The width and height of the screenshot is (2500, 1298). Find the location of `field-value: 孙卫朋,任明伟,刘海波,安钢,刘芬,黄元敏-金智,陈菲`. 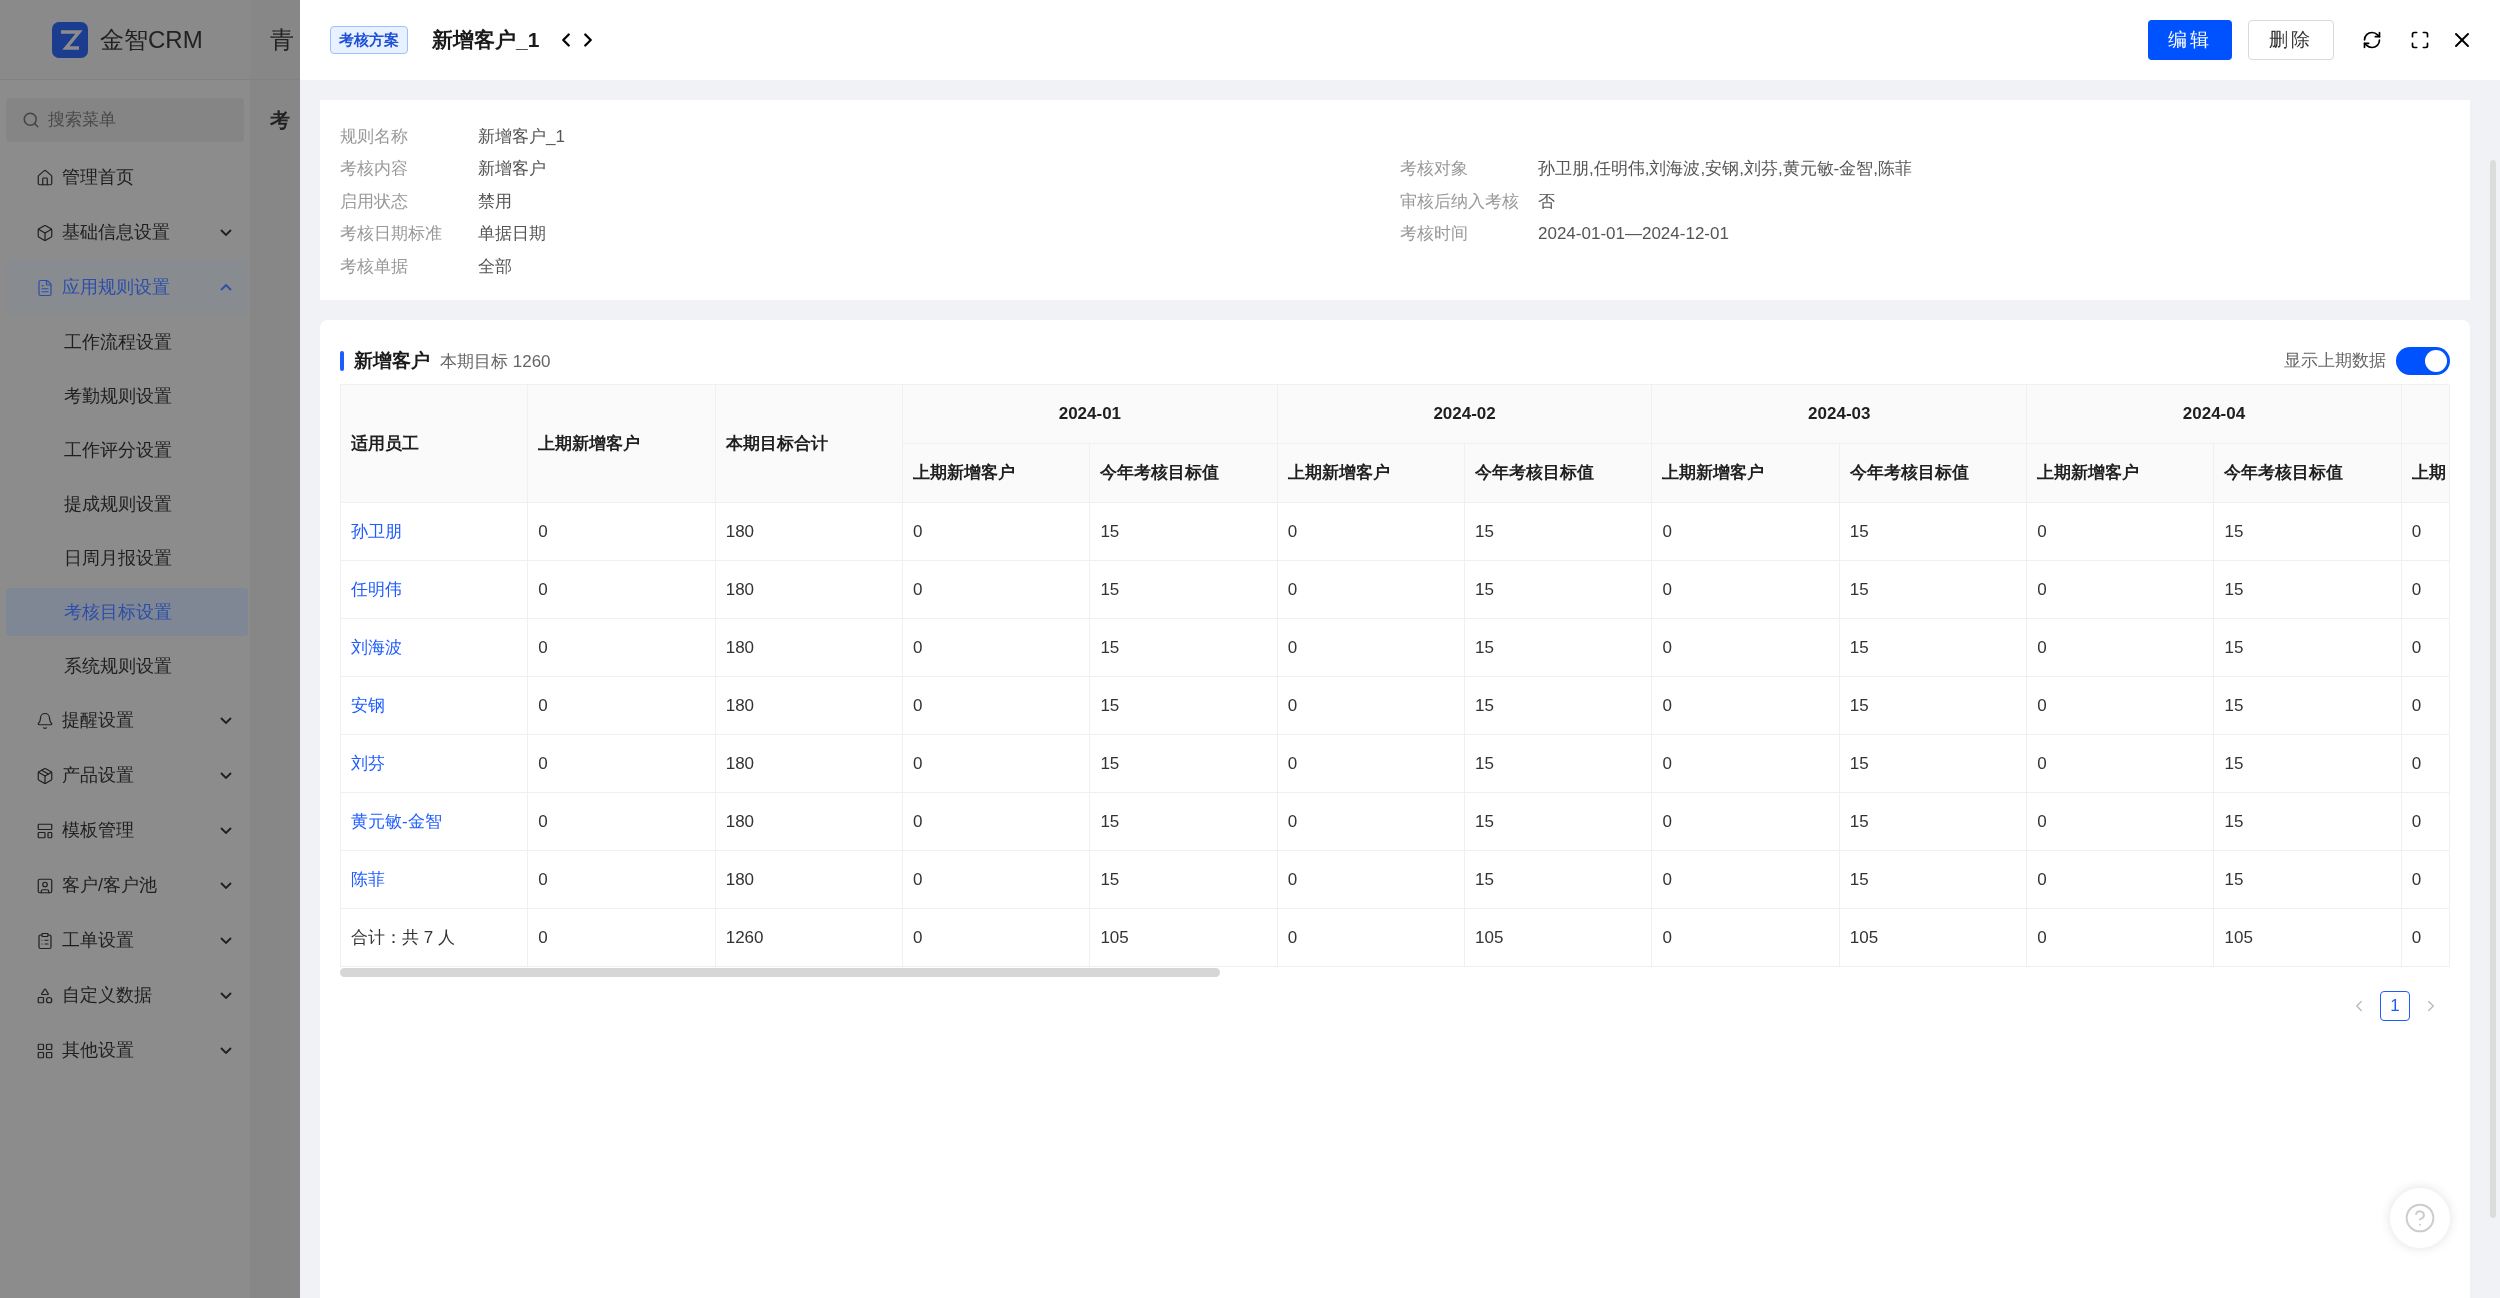

field-value: 孙卫朋,任明伟,刘海波,安钢,刘芬,黄元敏-金智,陈菲 is located at coordinates (1725, 169).